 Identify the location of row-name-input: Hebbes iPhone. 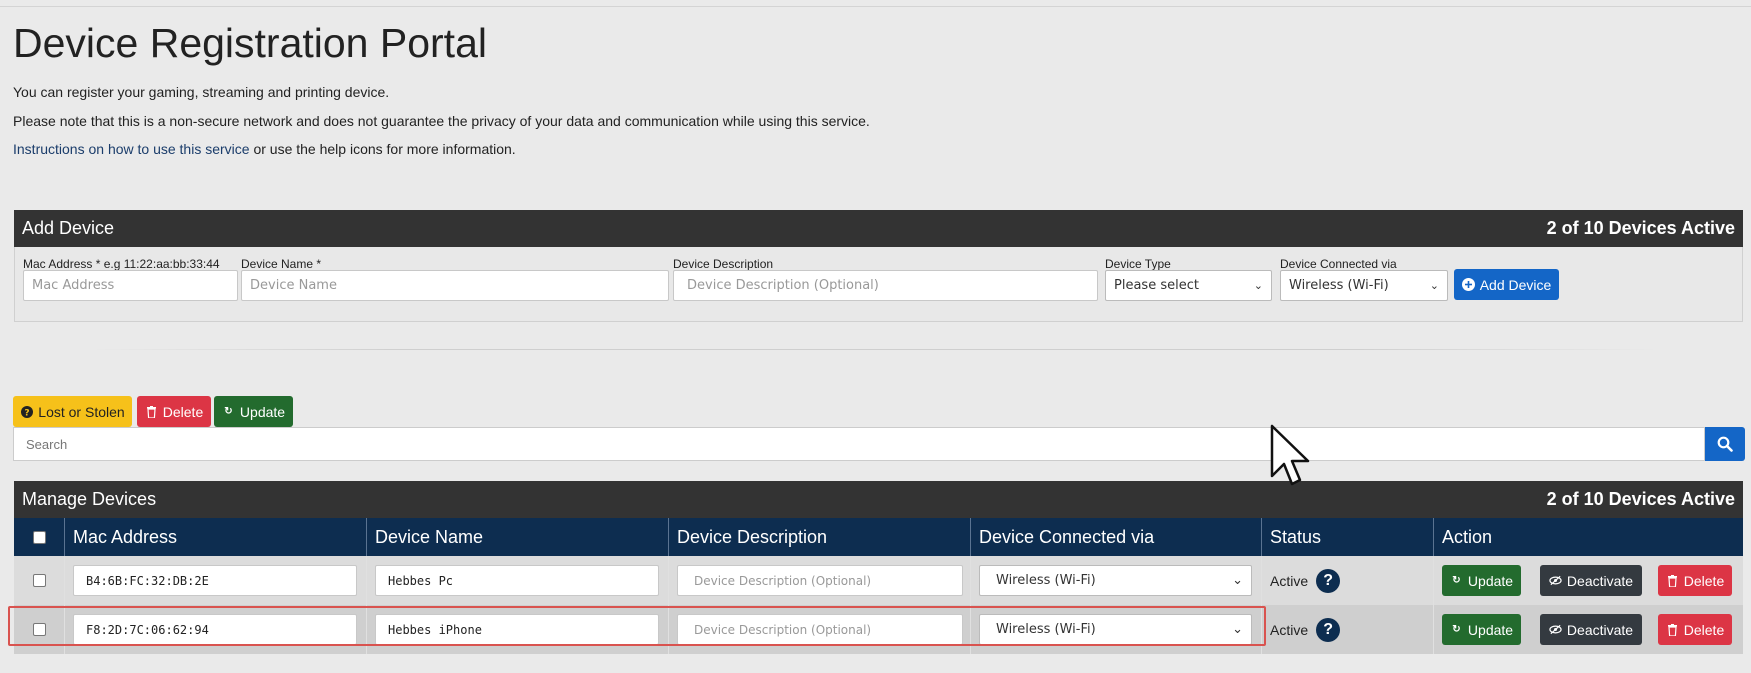
(517, 629).